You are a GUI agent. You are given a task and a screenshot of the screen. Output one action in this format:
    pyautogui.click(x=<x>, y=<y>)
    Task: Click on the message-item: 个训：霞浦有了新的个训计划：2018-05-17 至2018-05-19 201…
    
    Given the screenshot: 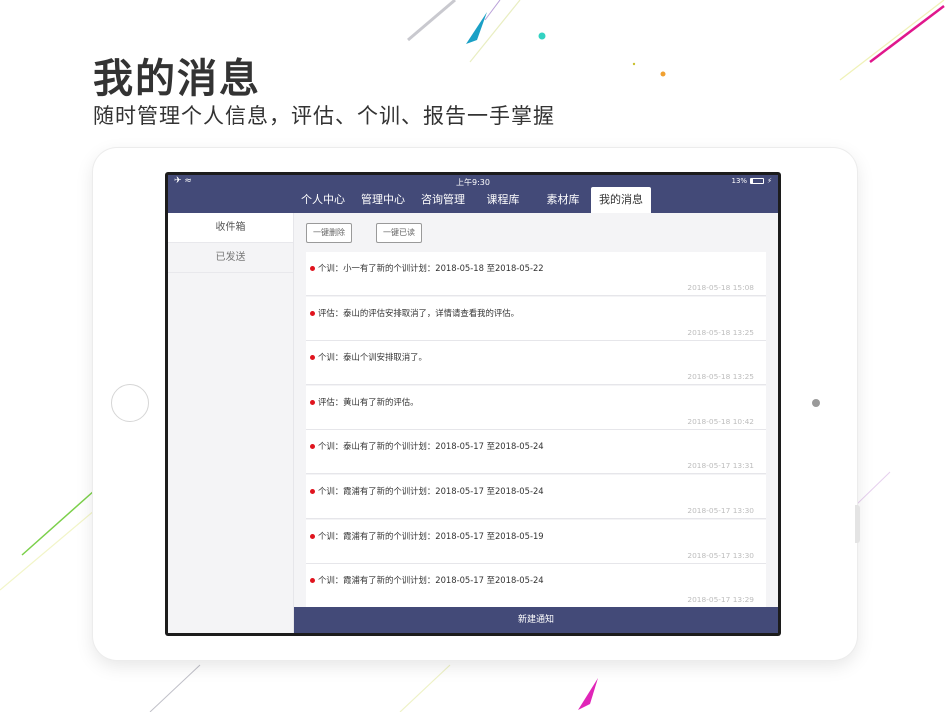 What is the action you would take?
    pyautogui.click(x=536, y=541)
    